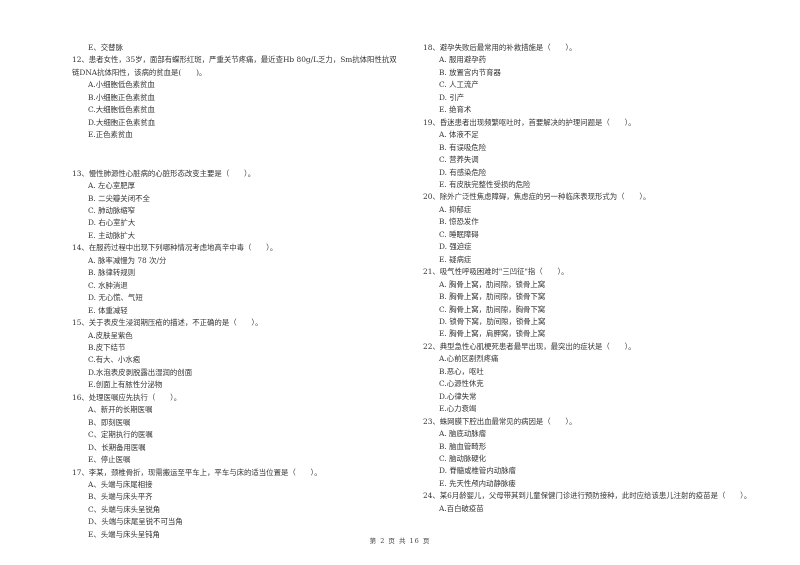 This screenshot has width=800, height=565. What do you see at coordinates (529, 122) in the screenshot?
I see `question-stem: 19、昏迷患者出现频繁呕吐时，首要解决的护理问题是（ ）。` at bounding box center [529, 122].